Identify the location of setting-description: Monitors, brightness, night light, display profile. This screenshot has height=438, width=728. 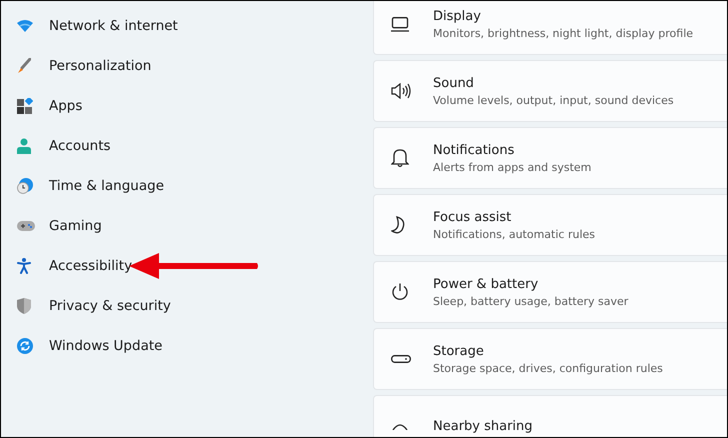
(563, 33).